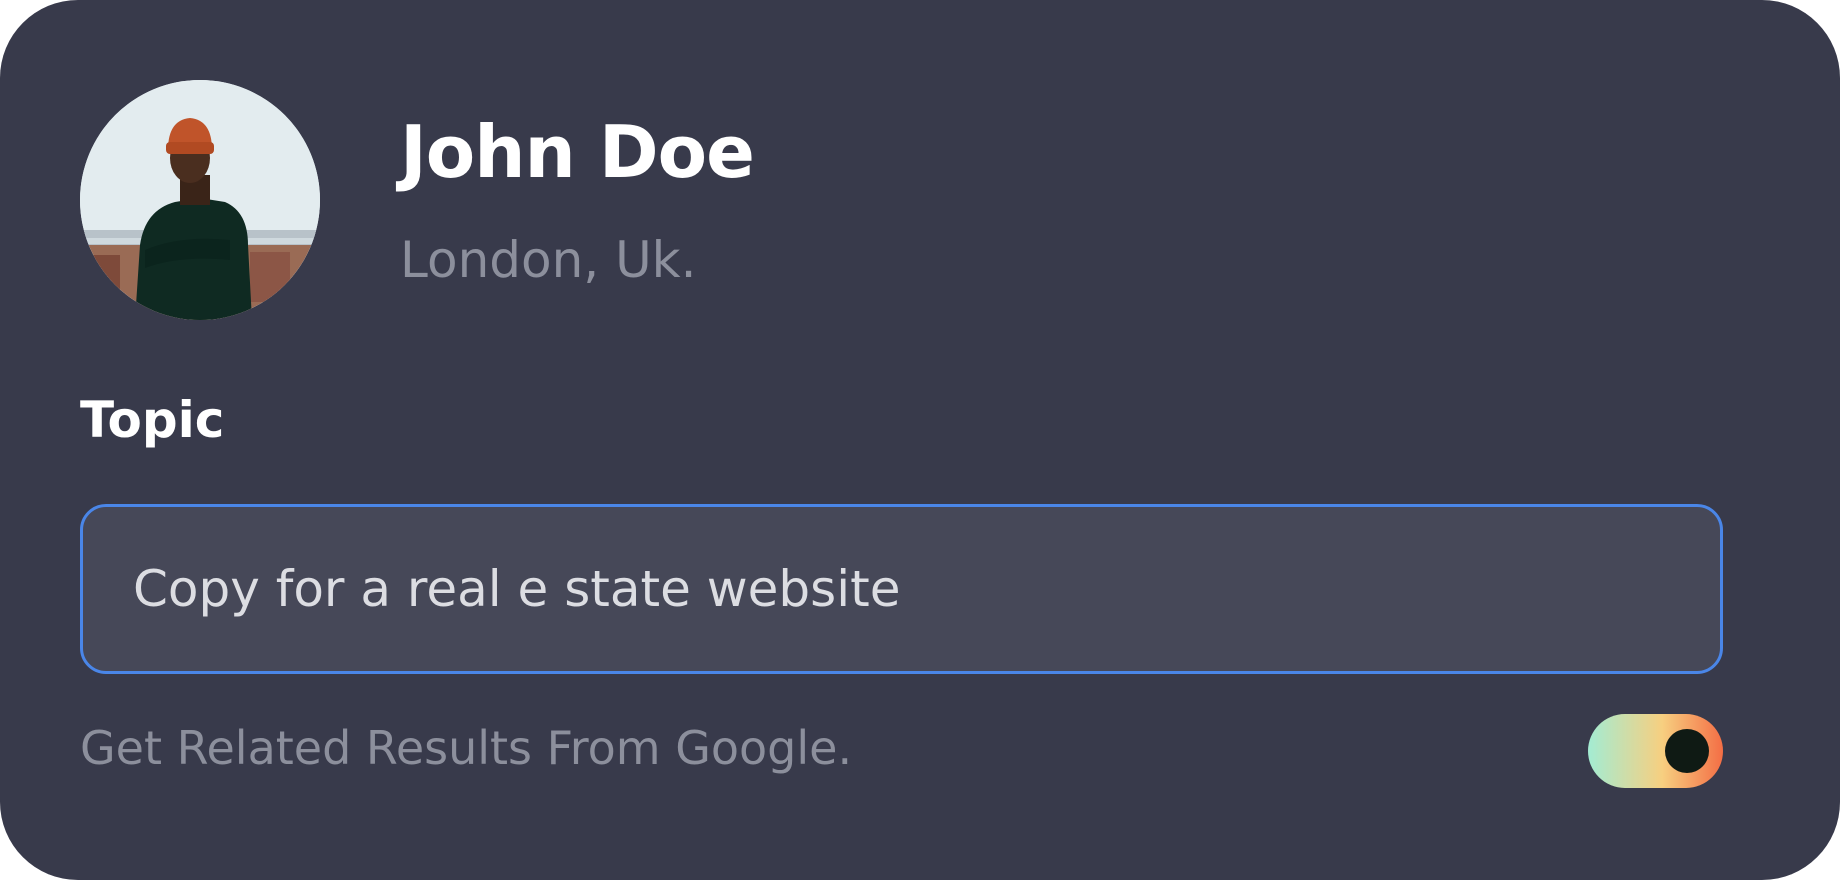  Describe the element at coordinates (1655, 751) in the screenshot. I see `google-results-toggle` at that location.